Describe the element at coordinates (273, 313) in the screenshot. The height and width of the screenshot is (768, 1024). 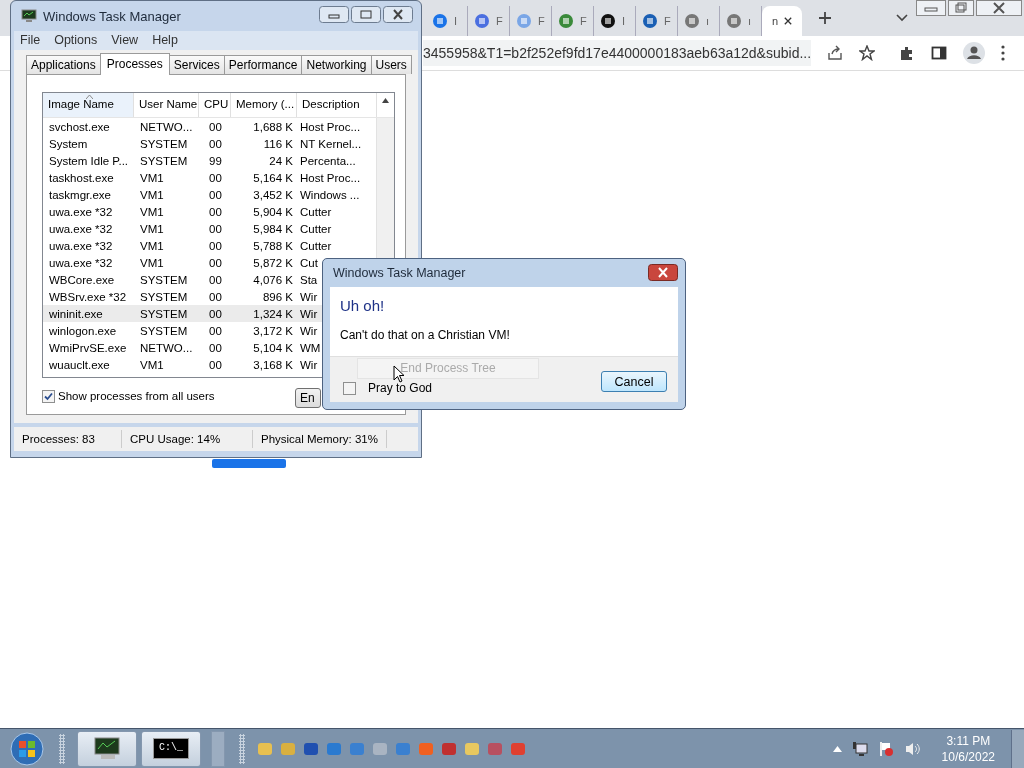
I see `table-cell-text: 1,324 K` at that location.